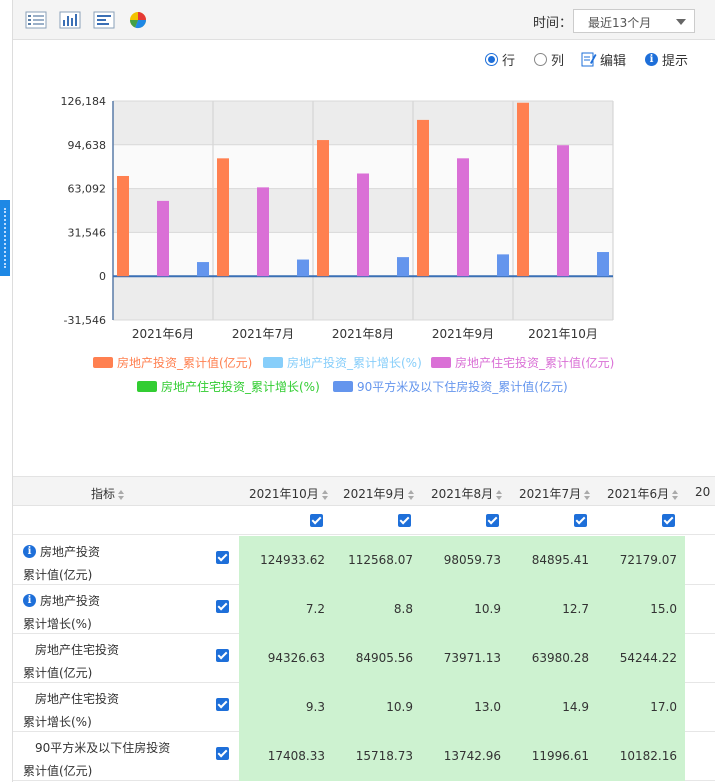 This screenshot has width=715, height=782. What do you see at coordinates (703, 492) in the screenshot?
I see `header-col-truncated: 20` at bounding box center [703, 492].